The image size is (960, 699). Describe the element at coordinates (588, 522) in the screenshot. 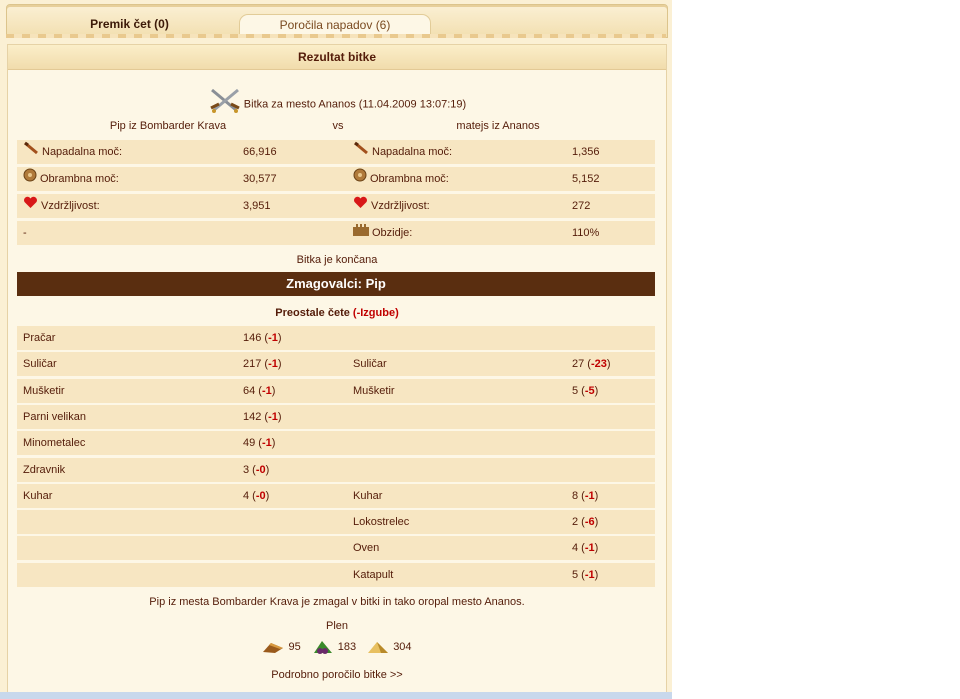

I see `unit-loss: (-6)` at that location.